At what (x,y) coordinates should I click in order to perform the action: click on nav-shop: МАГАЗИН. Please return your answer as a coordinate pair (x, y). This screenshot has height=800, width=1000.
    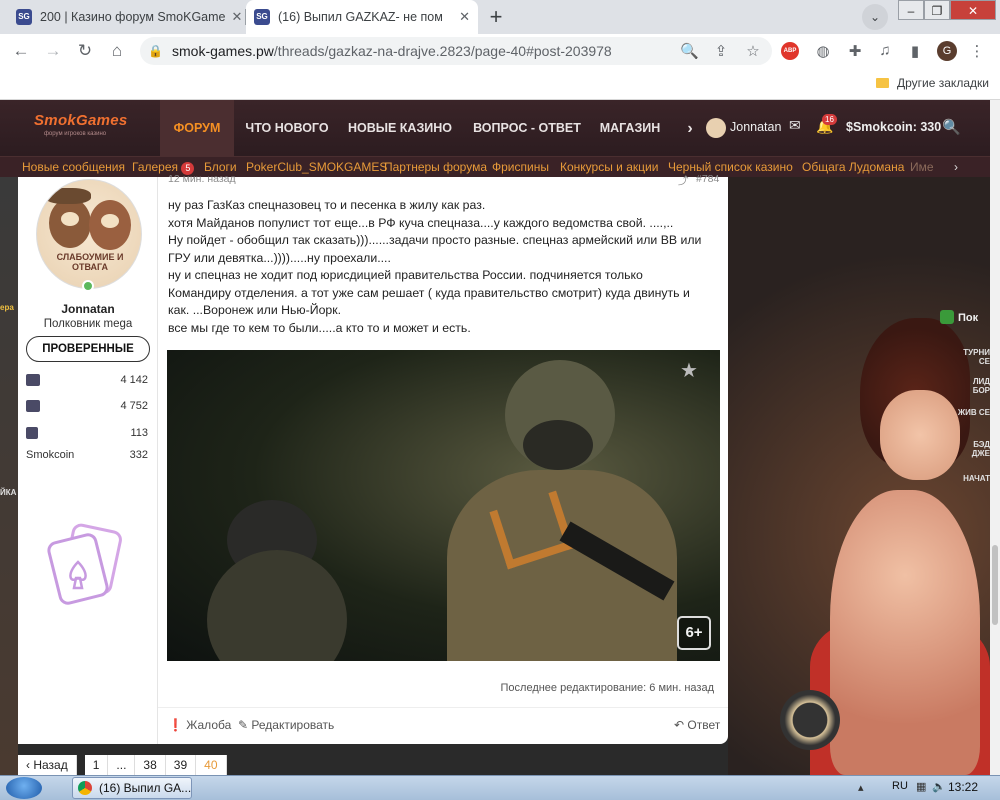
    Looking at the image, I should click on (630, 128).